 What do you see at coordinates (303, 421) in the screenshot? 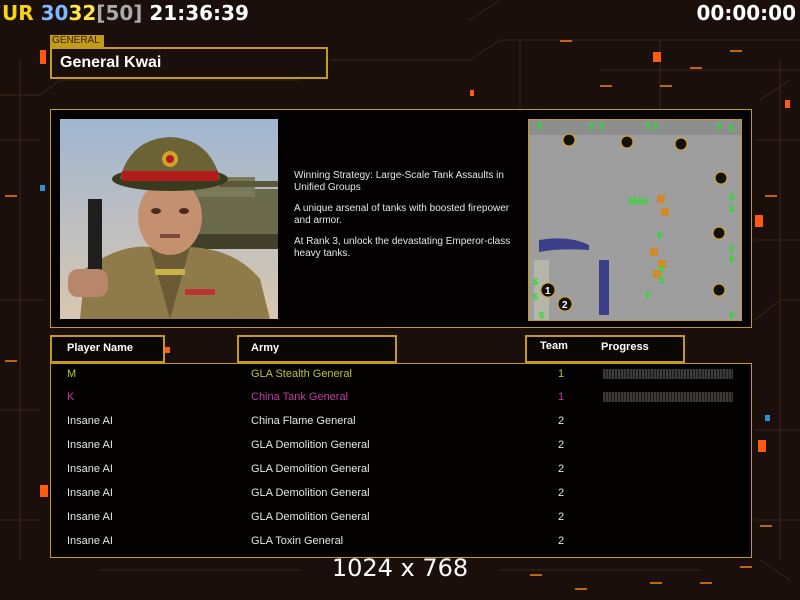
I see `player-army: China Flame General` at bounding box center [303, 421].